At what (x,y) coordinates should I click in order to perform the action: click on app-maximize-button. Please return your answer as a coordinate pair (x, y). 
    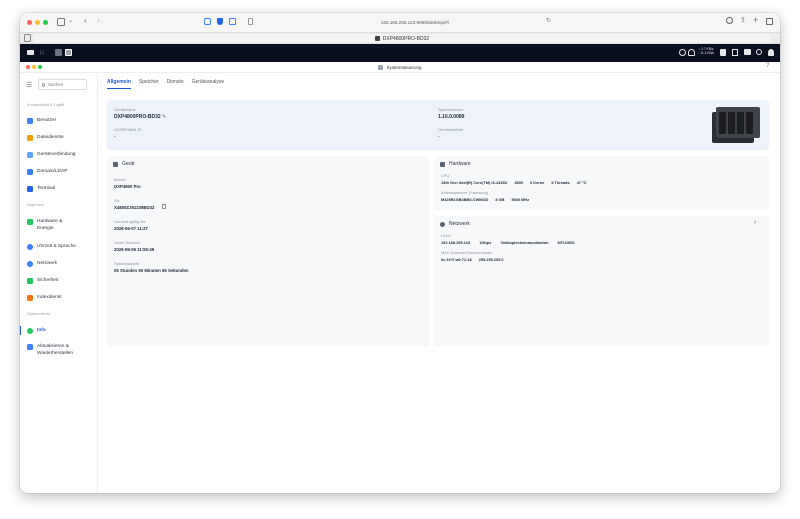
    Looking at the image, I should click on (40, 67).